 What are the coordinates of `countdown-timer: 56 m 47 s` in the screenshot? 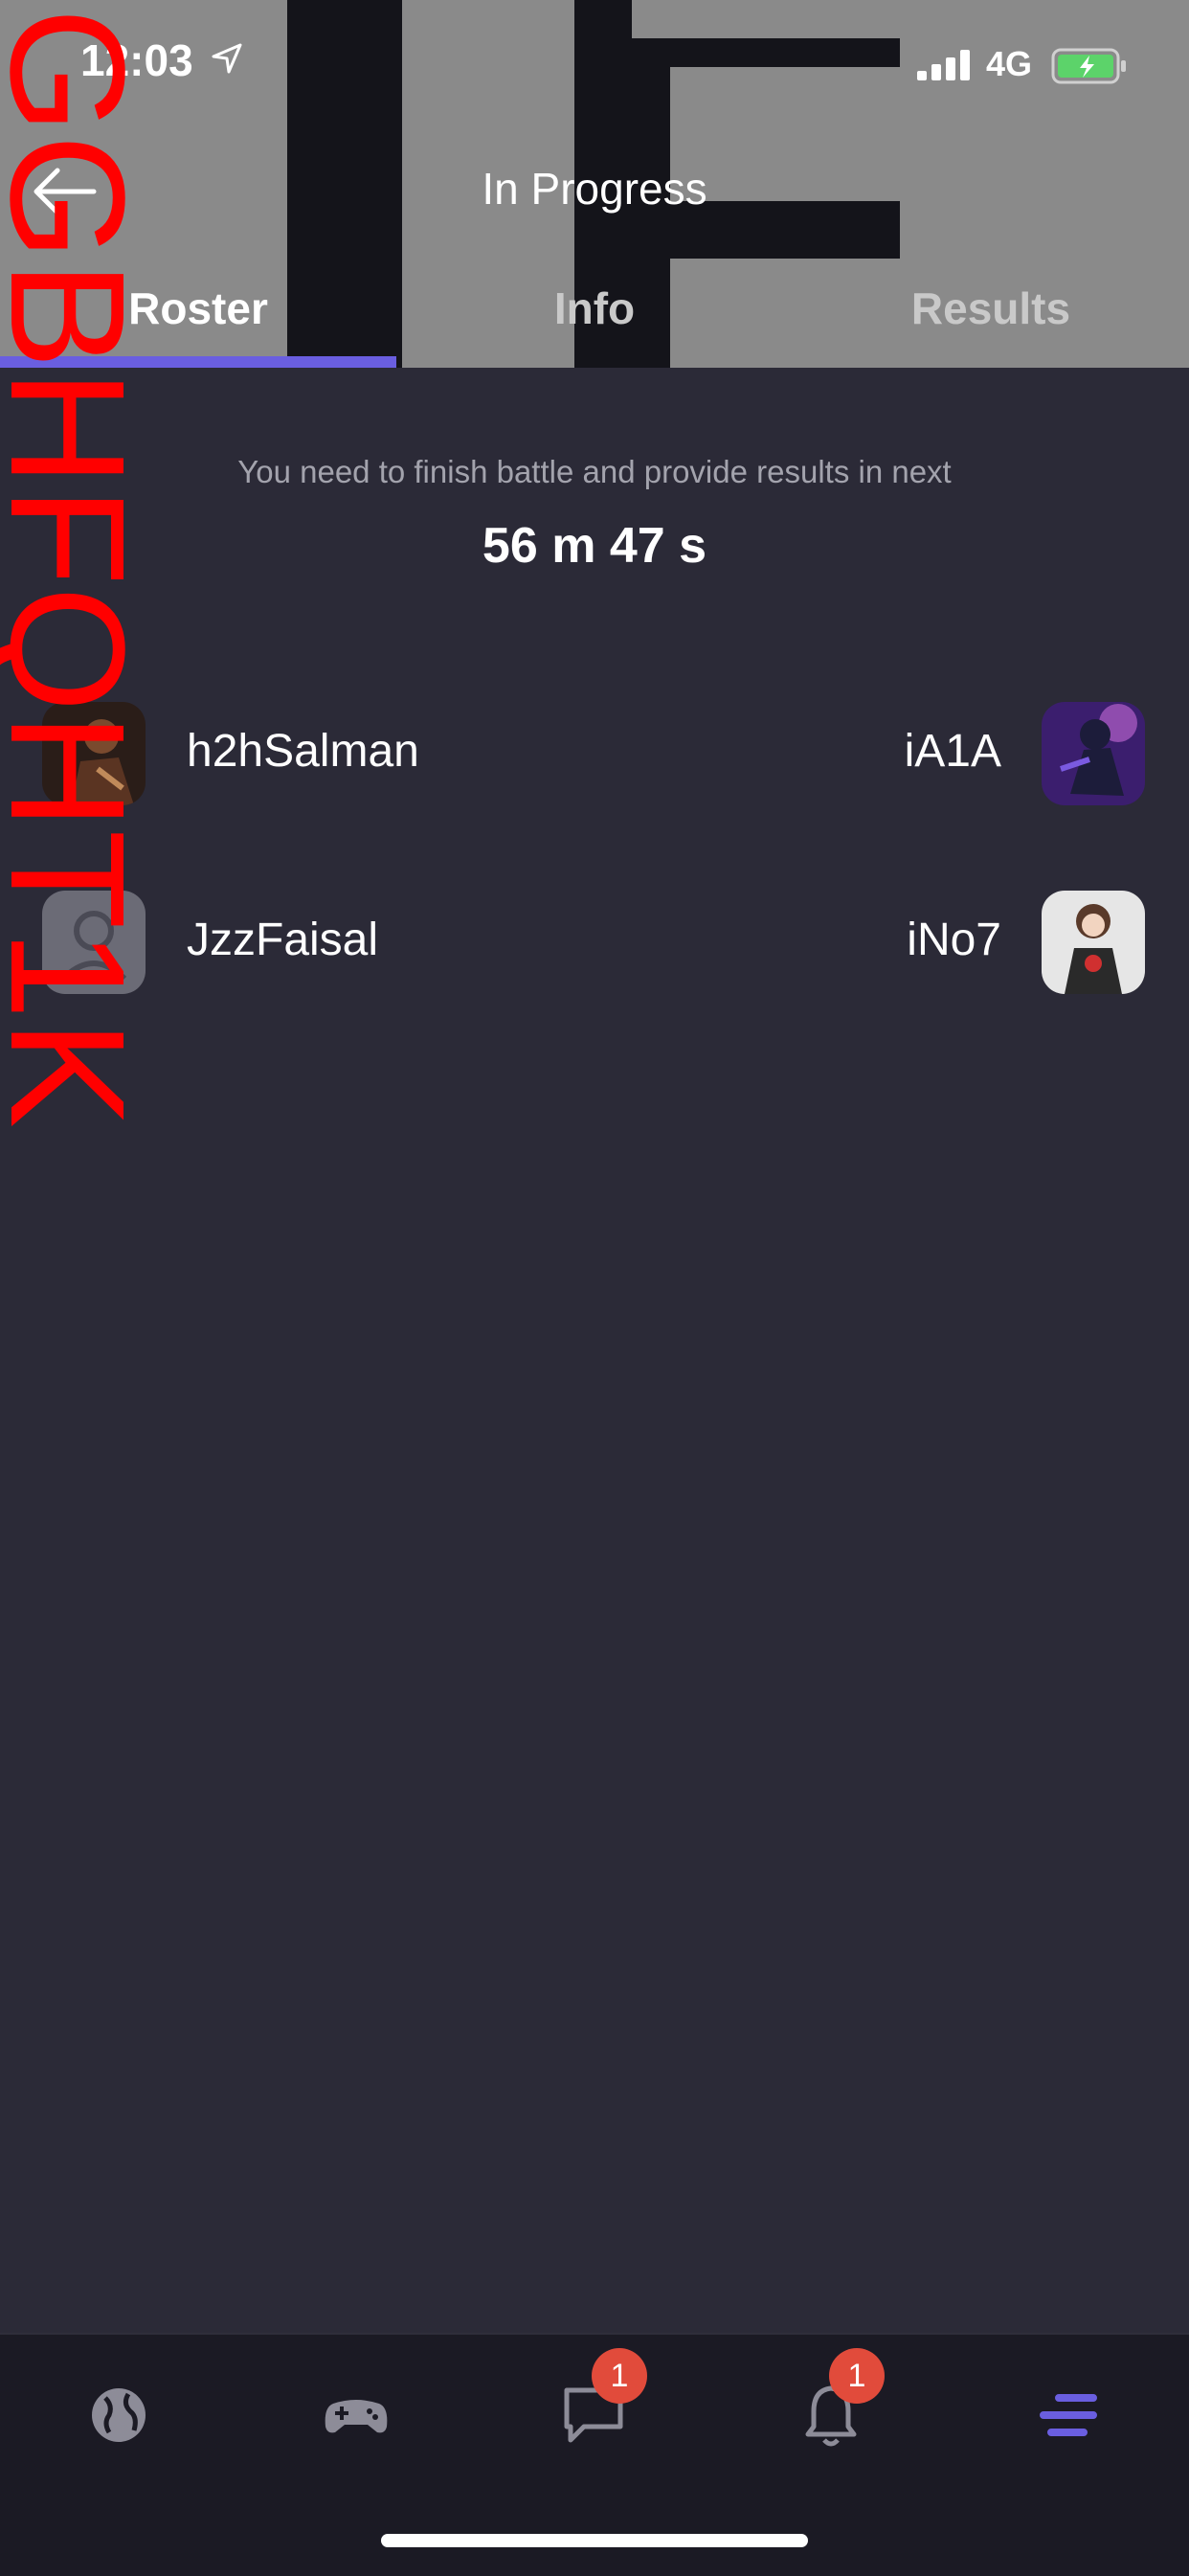 It's located at (594, 546).